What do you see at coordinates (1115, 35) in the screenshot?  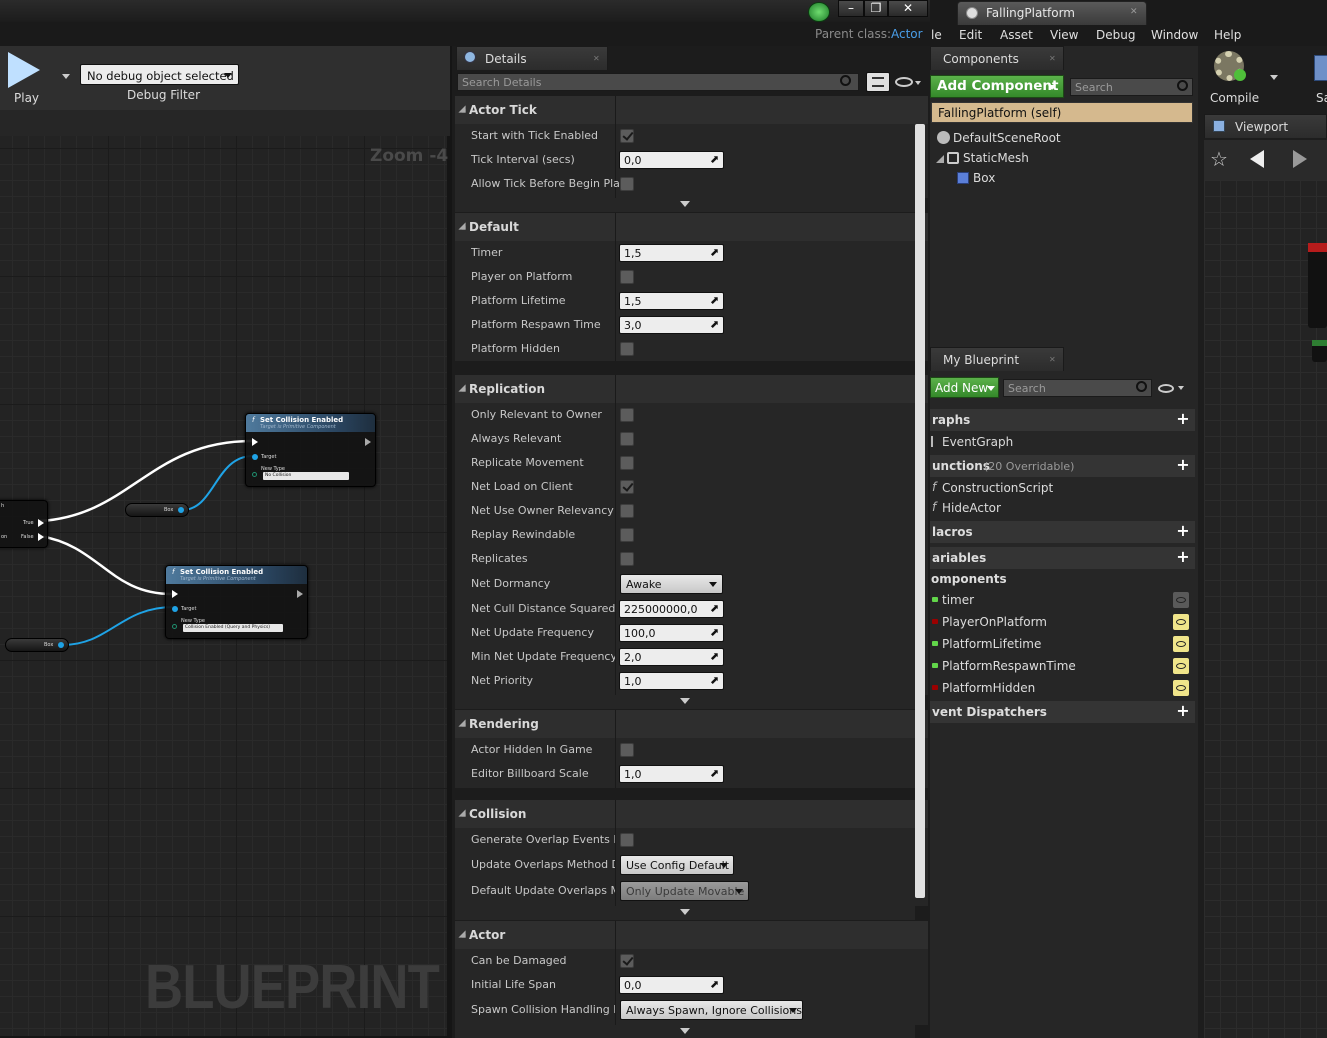 I see `menu-debug: Debug` at bounding box center [1115, 35].